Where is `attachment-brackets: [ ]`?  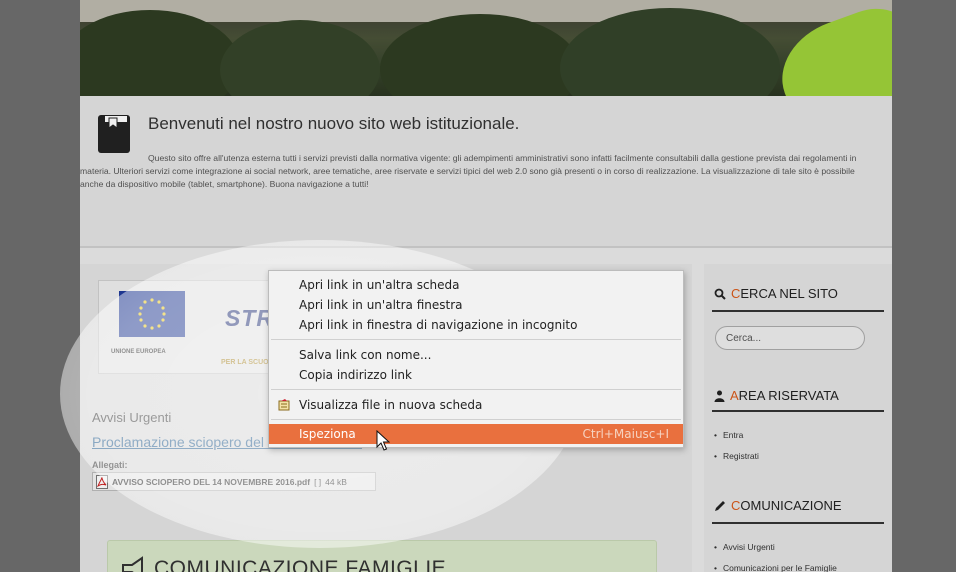 attachment-brackets: [ ] is located at coordinates (318, 481).